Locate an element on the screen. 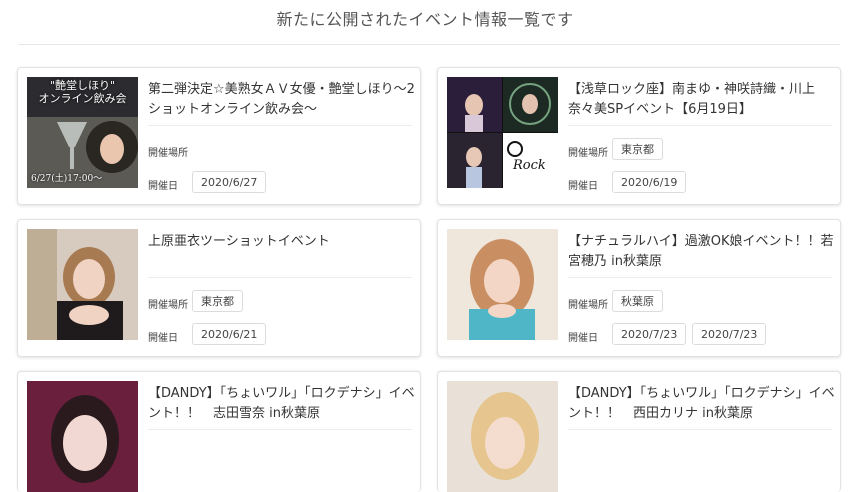 The height and width of the screenshot is (492, 850). event-card: 【DANDY】「ちょいワル」「ロクデナシ」イベント！！ 志田雪奈 in秋葉原 is located at coordinates (219, 431).